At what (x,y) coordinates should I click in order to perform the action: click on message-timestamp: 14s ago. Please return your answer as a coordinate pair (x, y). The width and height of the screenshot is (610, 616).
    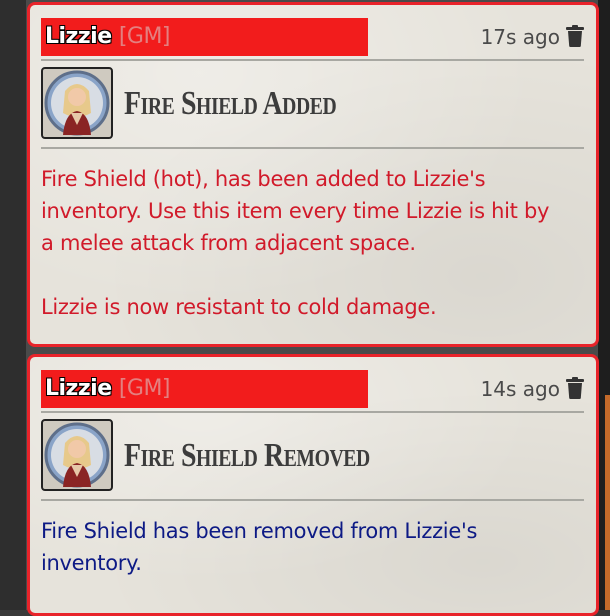
    Looking at the image, I should click on (520, 389).